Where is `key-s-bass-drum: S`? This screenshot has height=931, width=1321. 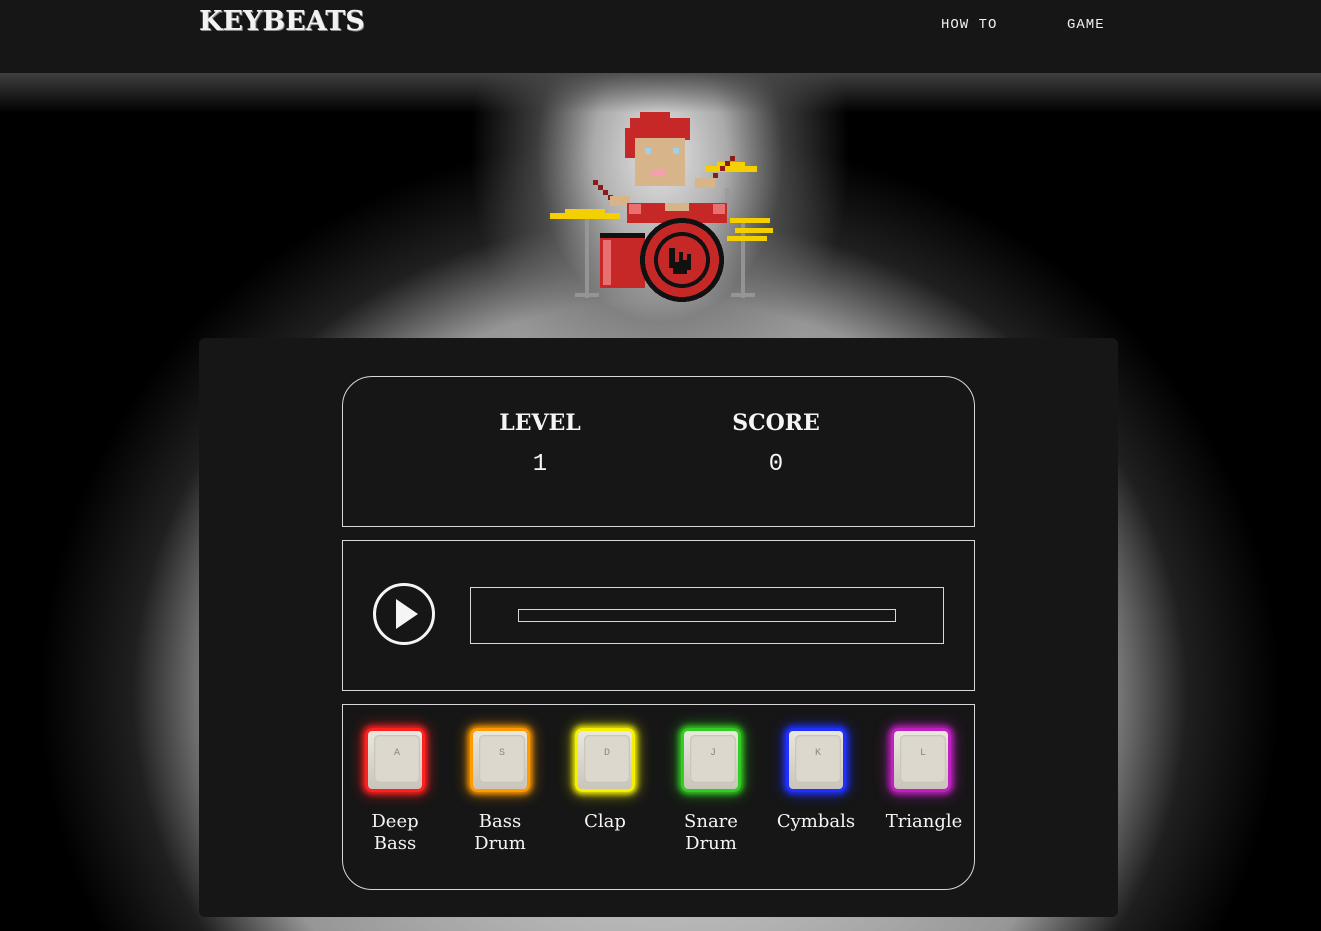
key-s-bass-drum: S is located at coordinates (500, 760).